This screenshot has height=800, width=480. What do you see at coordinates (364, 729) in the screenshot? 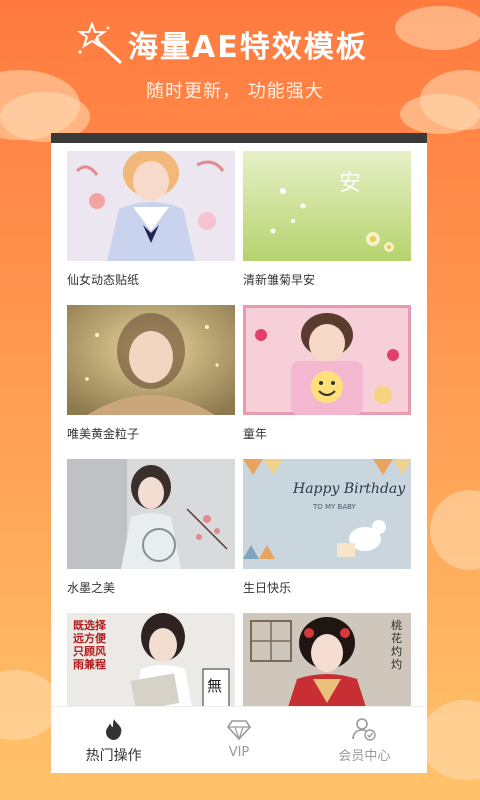
I see `user-check-icon` at bounding box center [364, 729].